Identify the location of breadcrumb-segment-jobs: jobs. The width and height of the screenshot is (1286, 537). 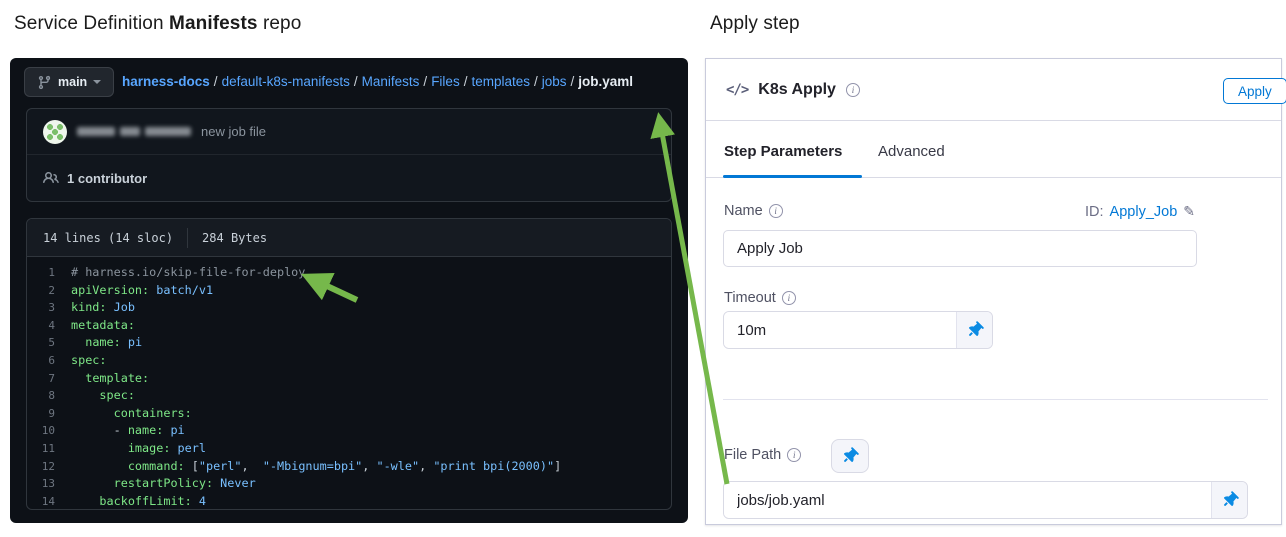
(554, 81).